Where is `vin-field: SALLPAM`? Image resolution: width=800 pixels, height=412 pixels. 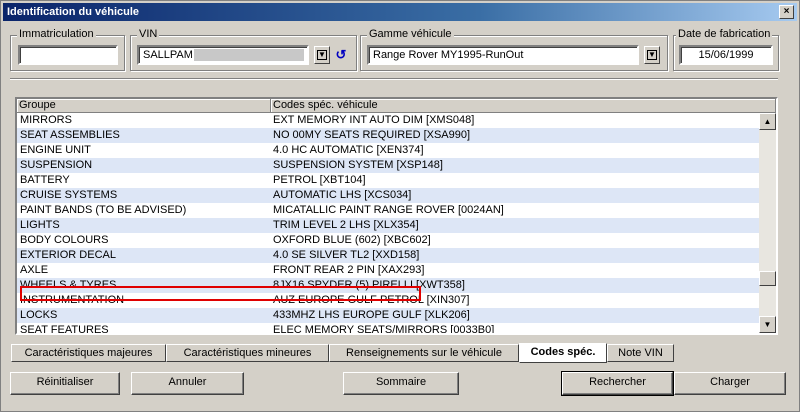
vin-field: SALLPAM is located at coordinates (223, 55).